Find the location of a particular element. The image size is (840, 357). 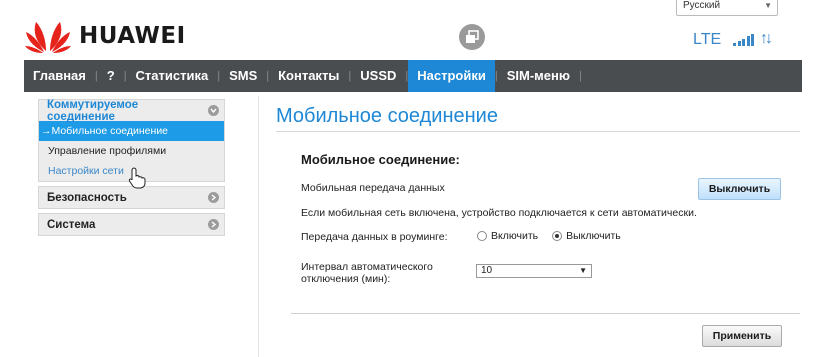

sidebar-group-title-security: Безопасность is located at coordinates (131, 197).